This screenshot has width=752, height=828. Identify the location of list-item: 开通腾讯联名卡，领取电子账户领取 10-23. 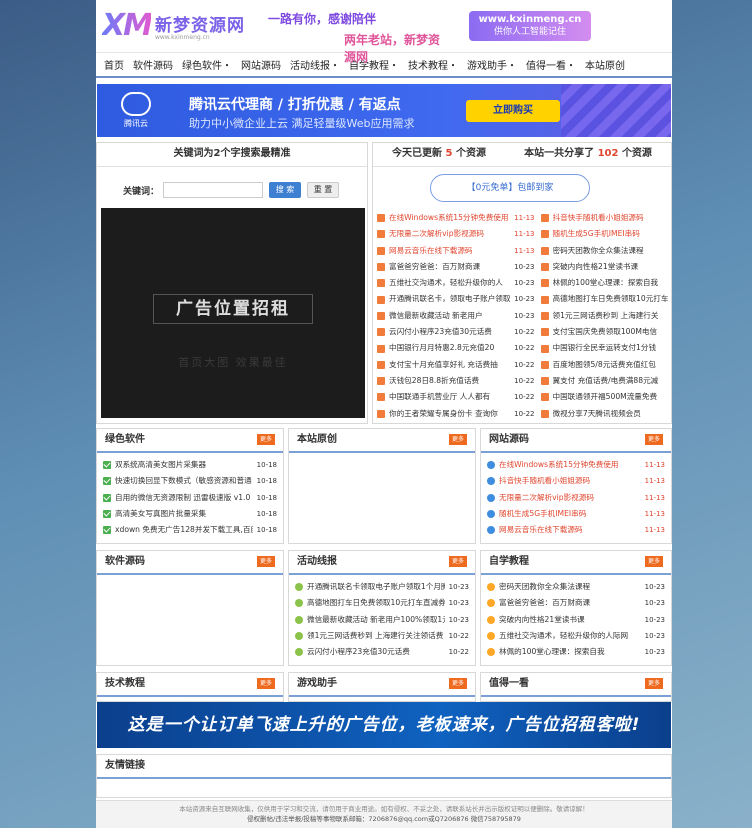
(456, 299).